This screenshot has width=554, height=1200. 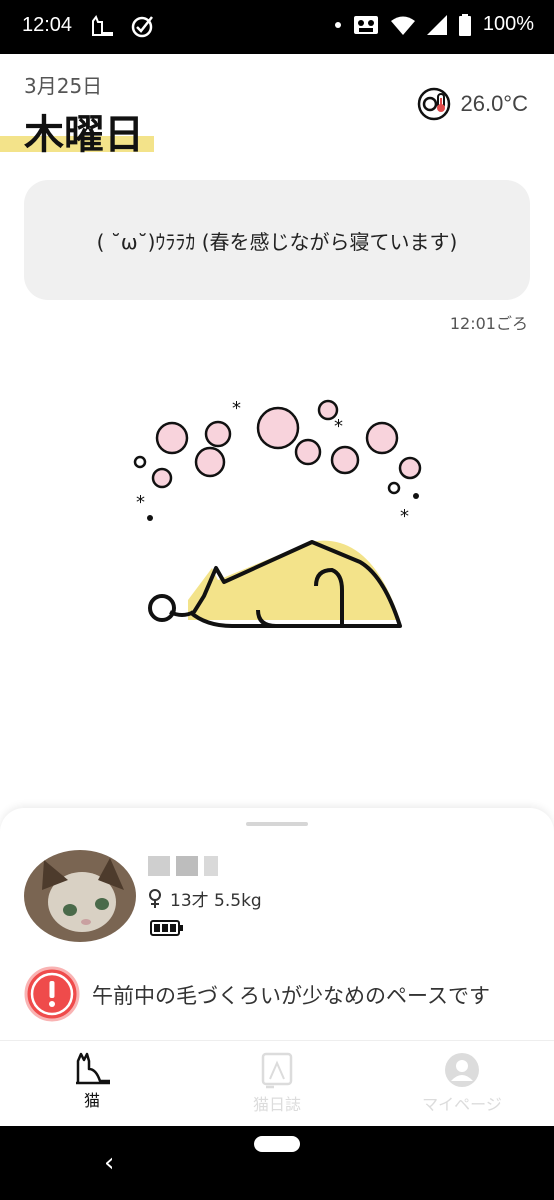 I want to click on cat-name-masked, so click(x=183, y=866).